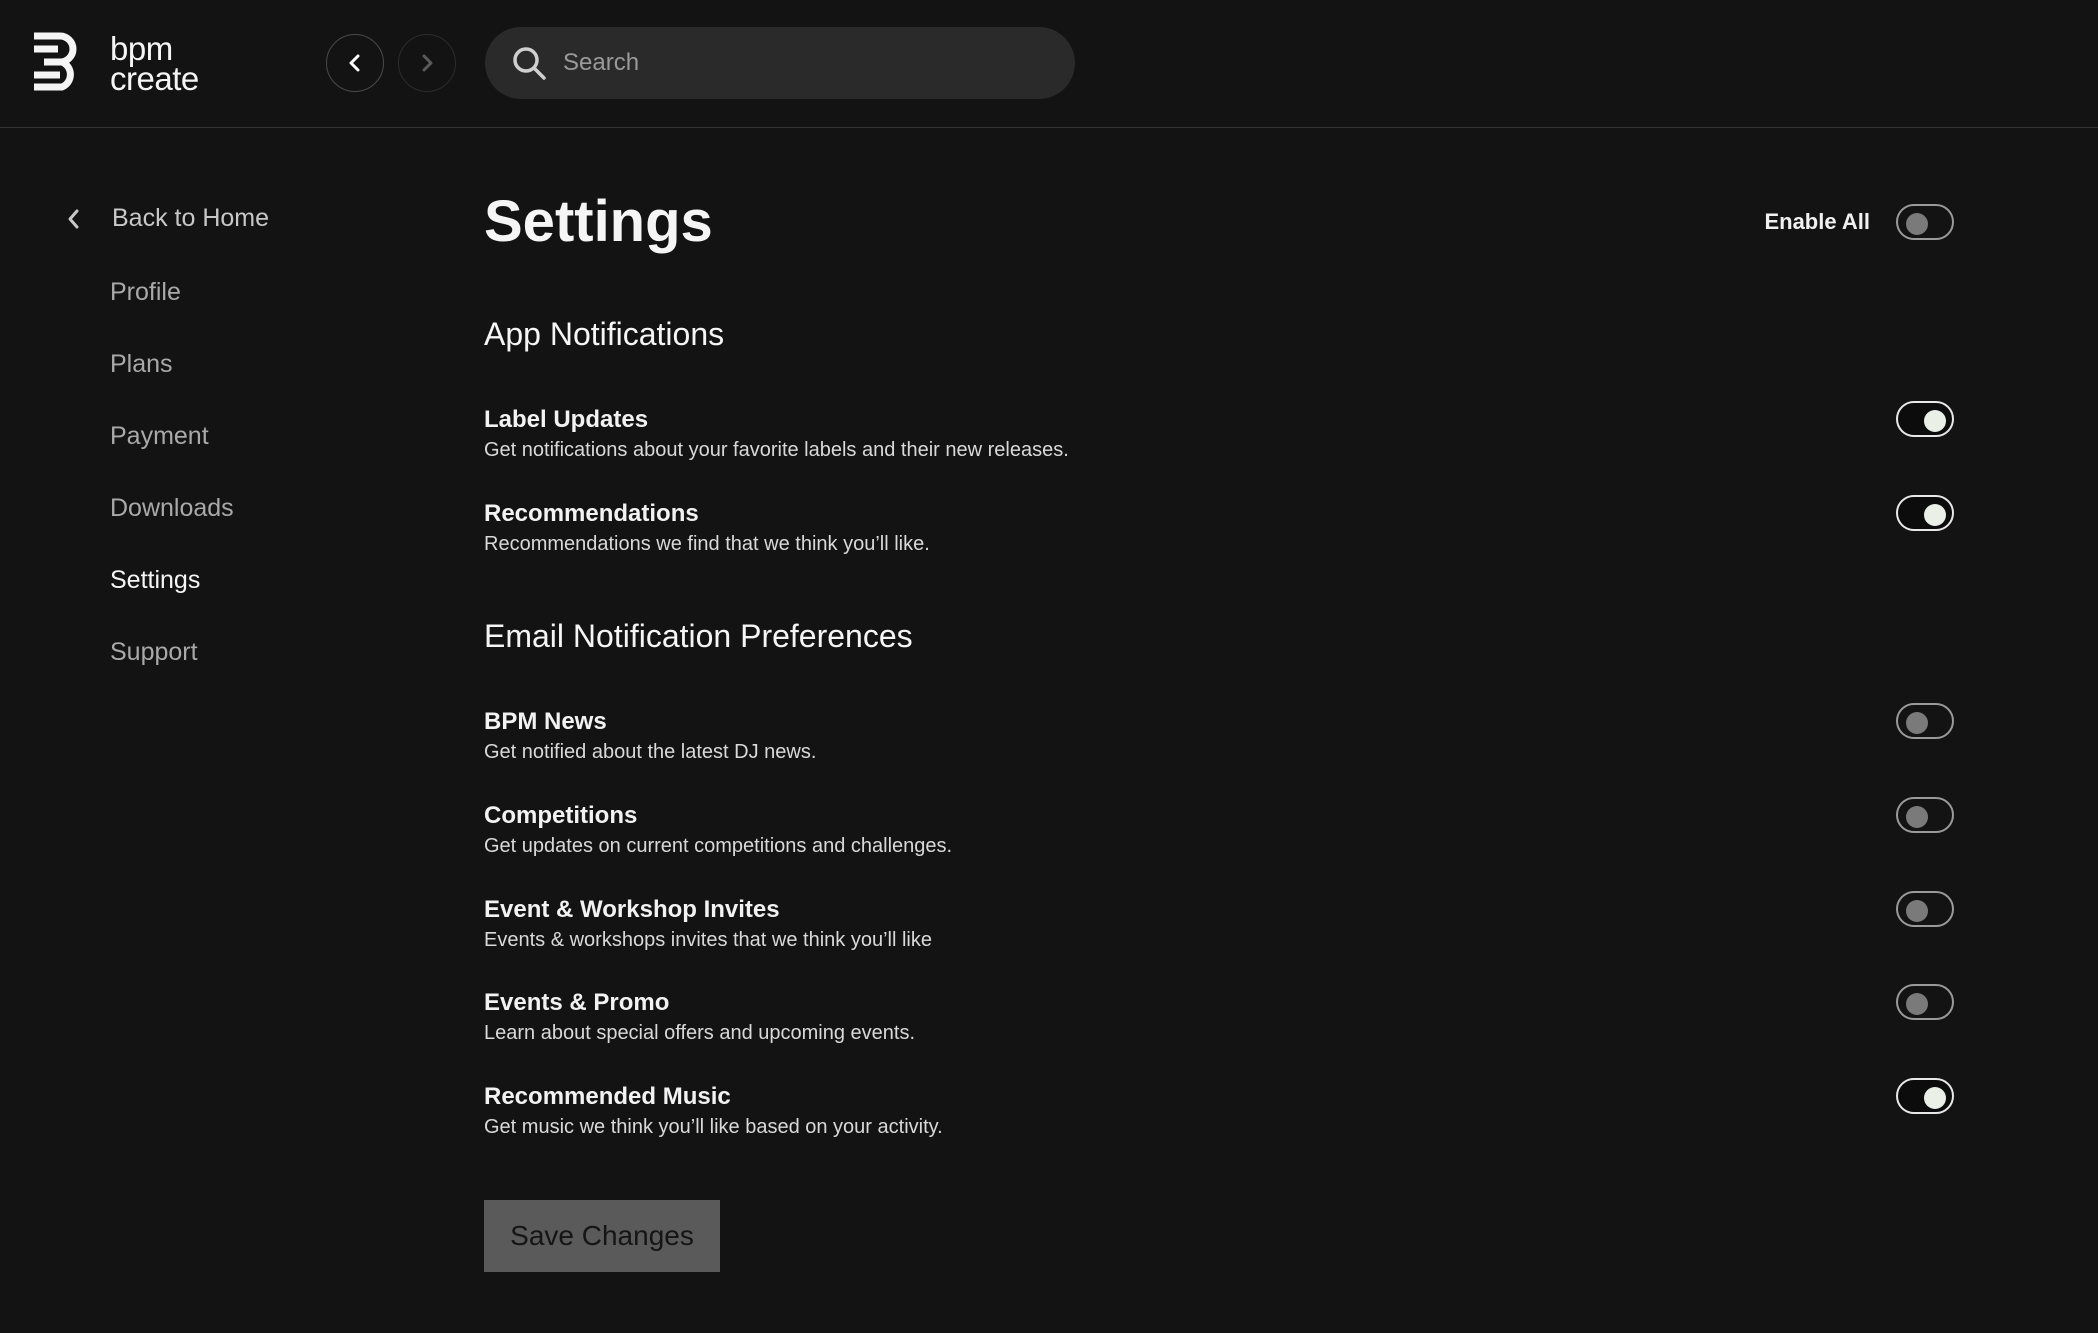  I want to click on sidebar-item-support: Support, so click(154, 652).